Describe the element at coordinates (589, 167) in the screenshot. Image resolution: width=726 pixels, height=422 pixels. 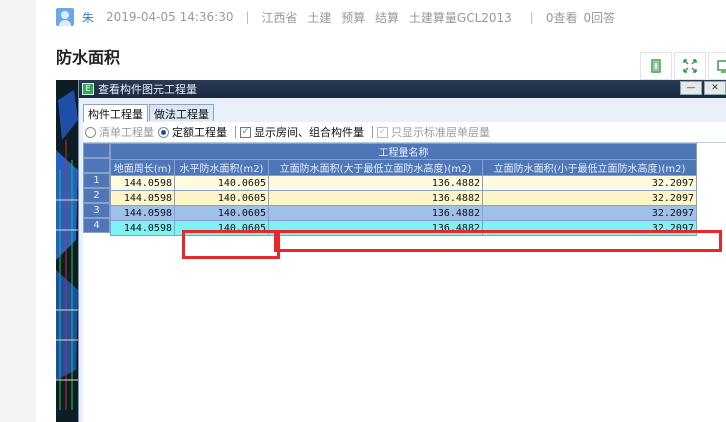
I see `column-header: 立面防水面积(小于最低立面防水高度)(m2)` at that location.